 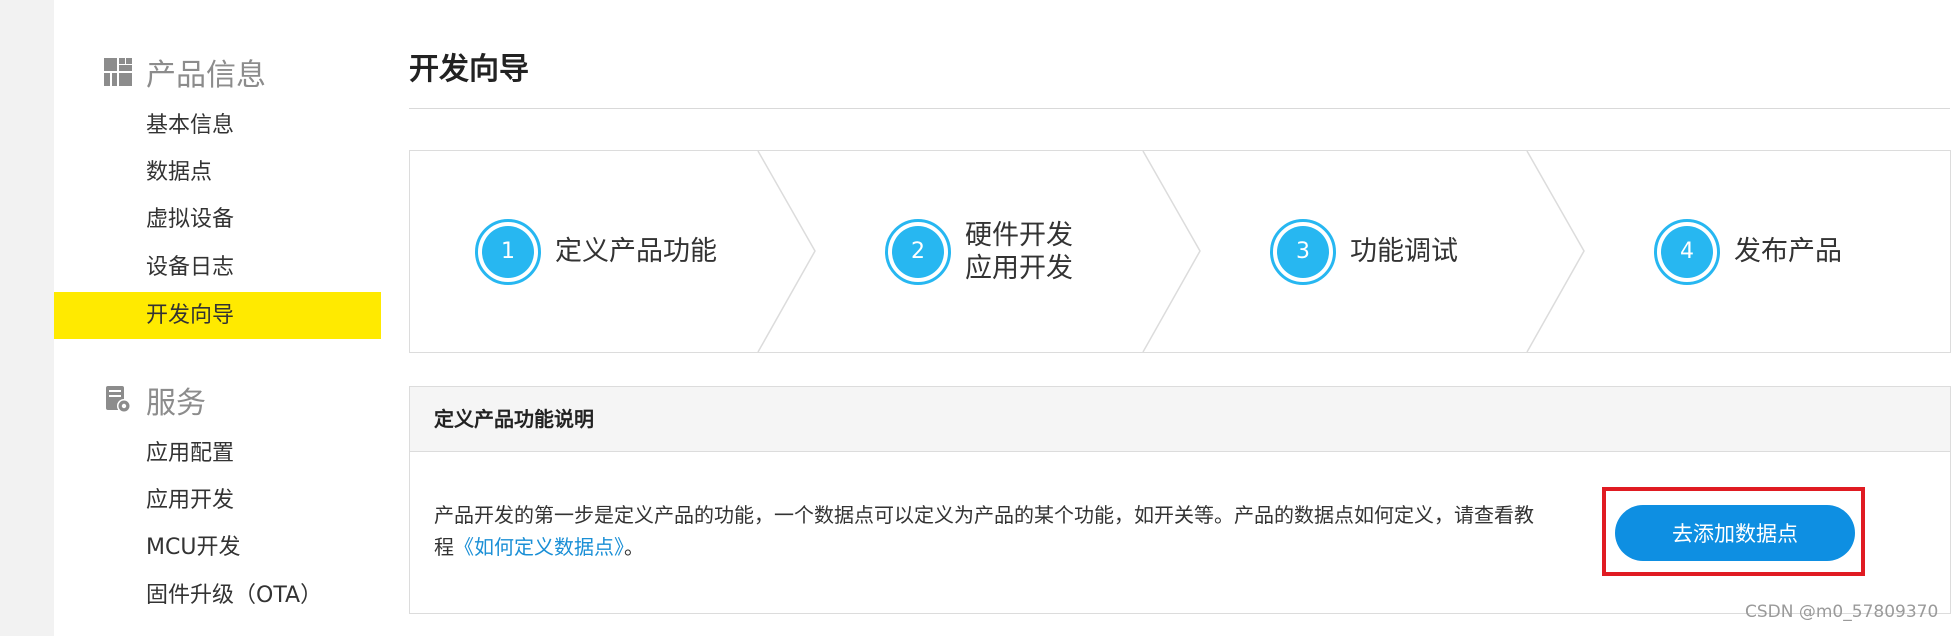 What do you see at coordinates (539, 547) in the screenshot?
I see `tutorial-link: 《如何定义数据点》` at bounding box center [539, 547].